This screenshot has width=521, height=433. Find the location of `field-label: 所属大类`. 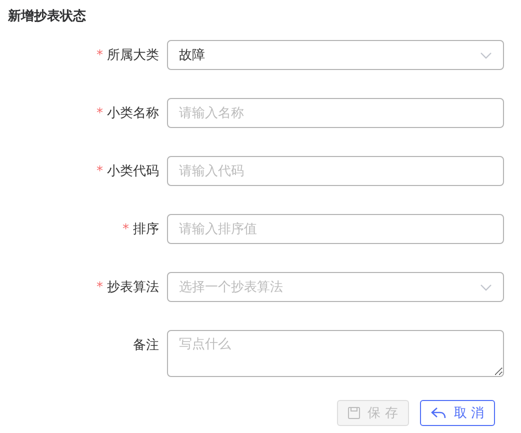

field-label: 所属大类 is located at coordinates (133, 55).